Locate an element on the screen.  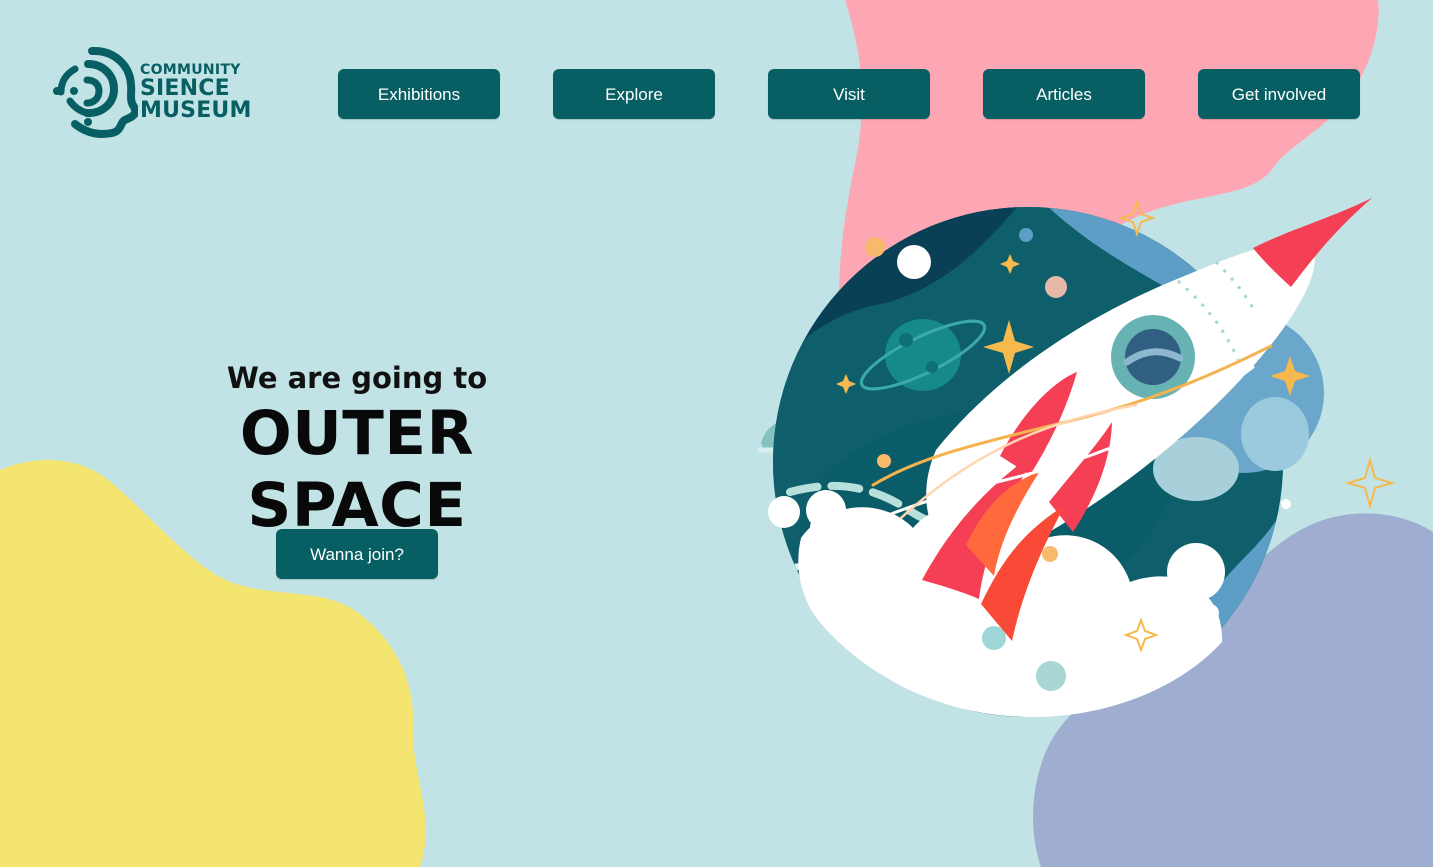
nav-articles-button: Articles is located at coordinates (1064, 94).